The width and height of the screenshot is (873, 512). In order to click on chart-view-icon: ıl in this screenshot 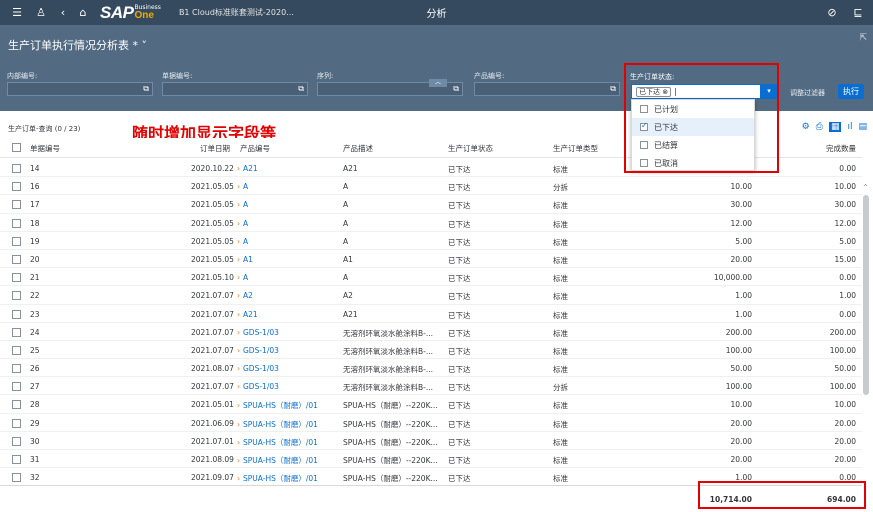, I will do `click(849, 127)`.